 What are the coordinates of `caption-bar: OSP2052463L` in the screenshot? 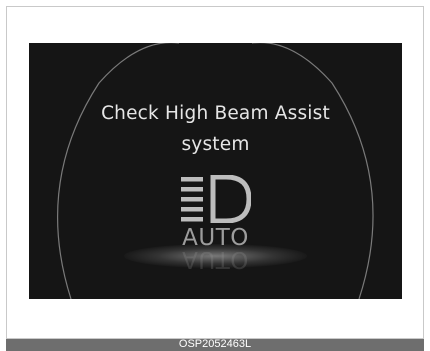 It's located at (215, 344).